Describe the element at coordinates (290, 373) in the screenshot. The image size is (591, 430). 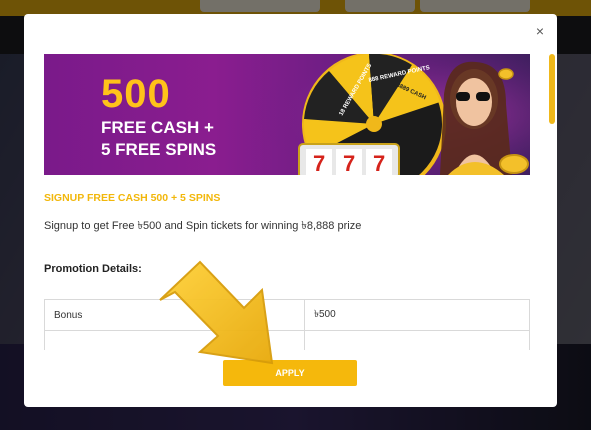
I see `apply-button: APPLY` at that location.